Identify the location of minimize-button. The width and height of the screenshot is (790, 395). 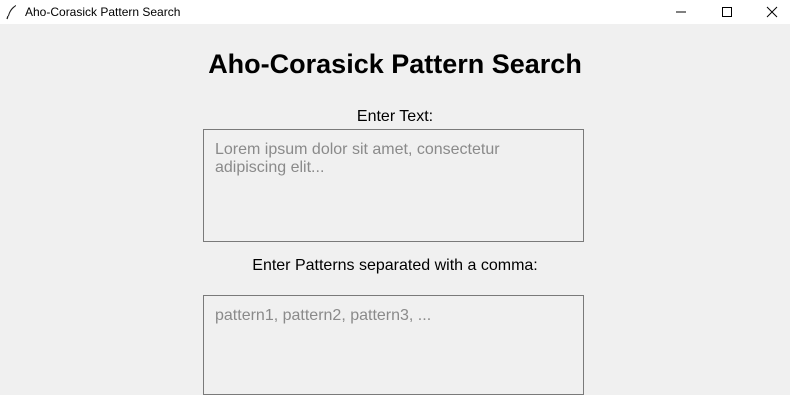
(681, 12).